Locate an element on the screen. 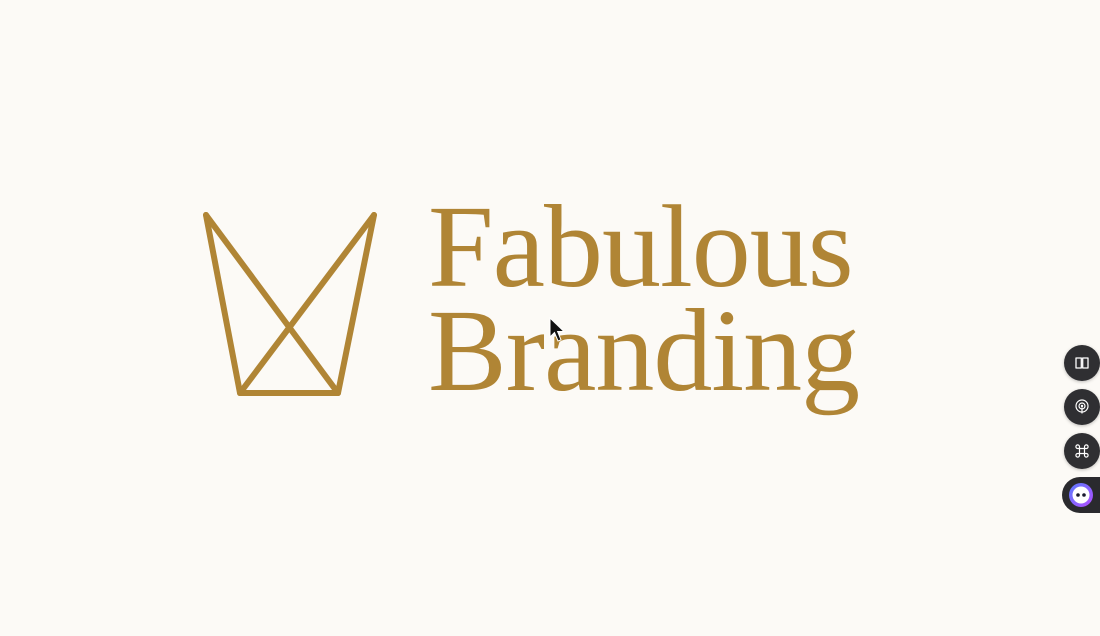  brand-name-line2: Branding is located at coordinates (644, 350).